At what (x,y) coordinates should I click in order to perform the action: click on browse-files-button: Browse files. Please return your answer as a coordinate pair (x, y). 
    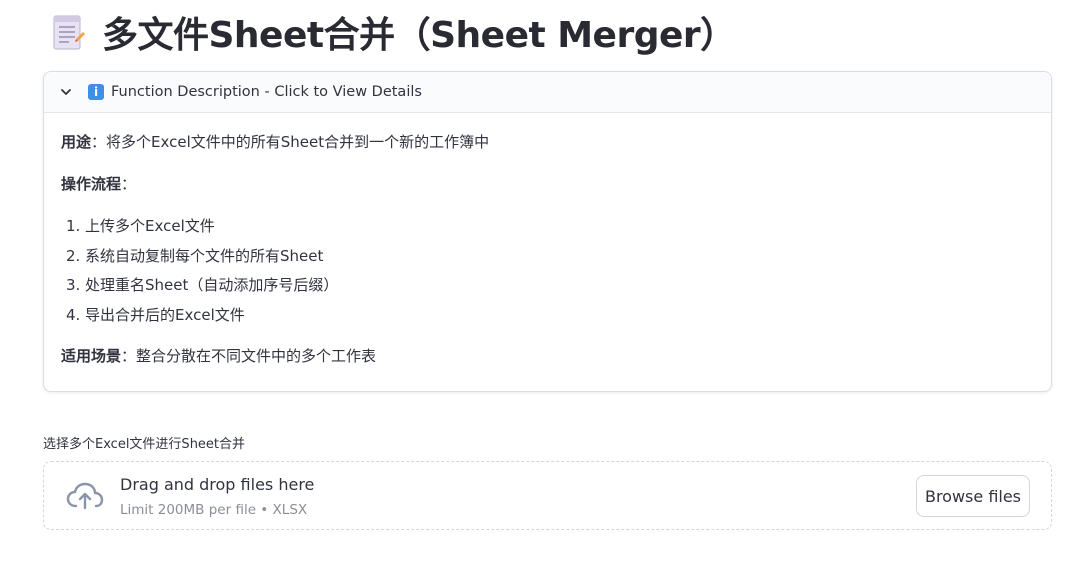
    Looking at the image, I should click on (973, 496).